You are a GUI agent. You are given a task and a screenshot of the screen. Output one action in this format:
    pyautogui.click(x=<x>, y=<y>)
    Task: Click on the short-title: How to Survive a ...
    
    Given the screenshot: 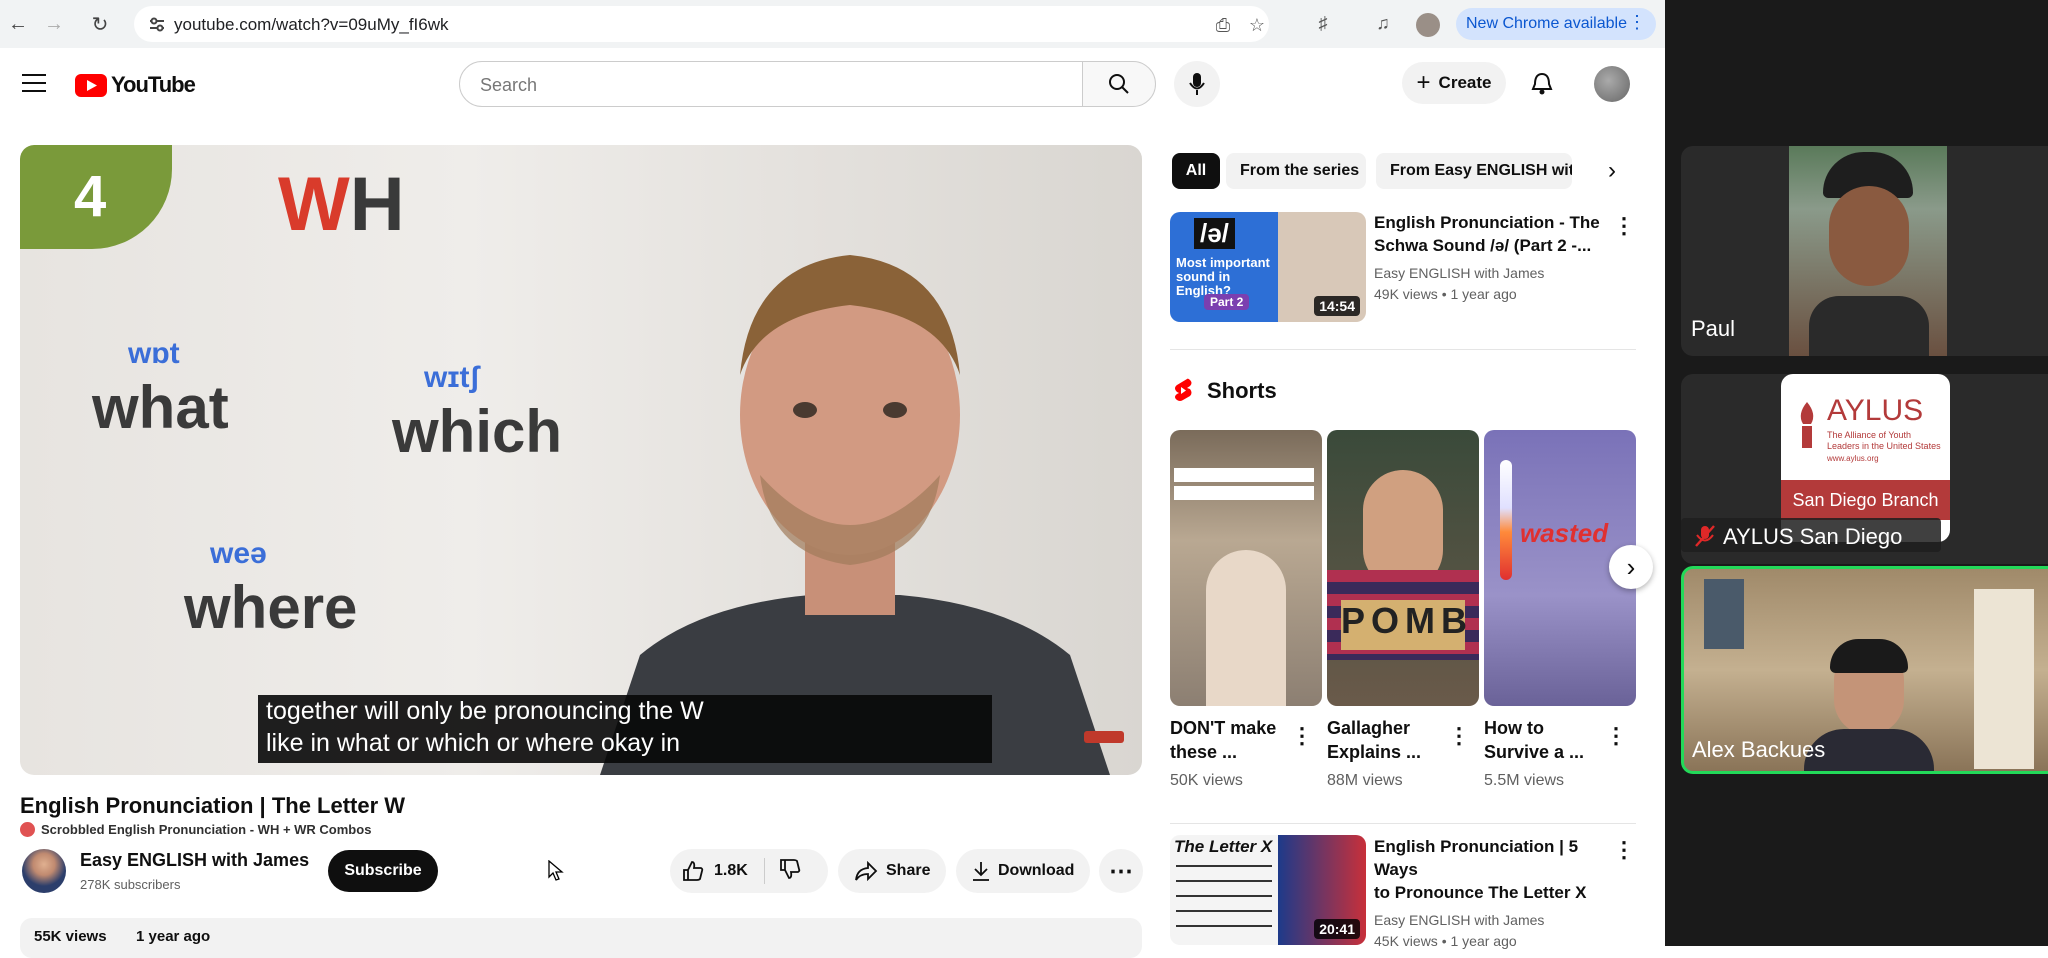 What is the action you would take?
    pyautogui.click(x=1539, y=740)
    